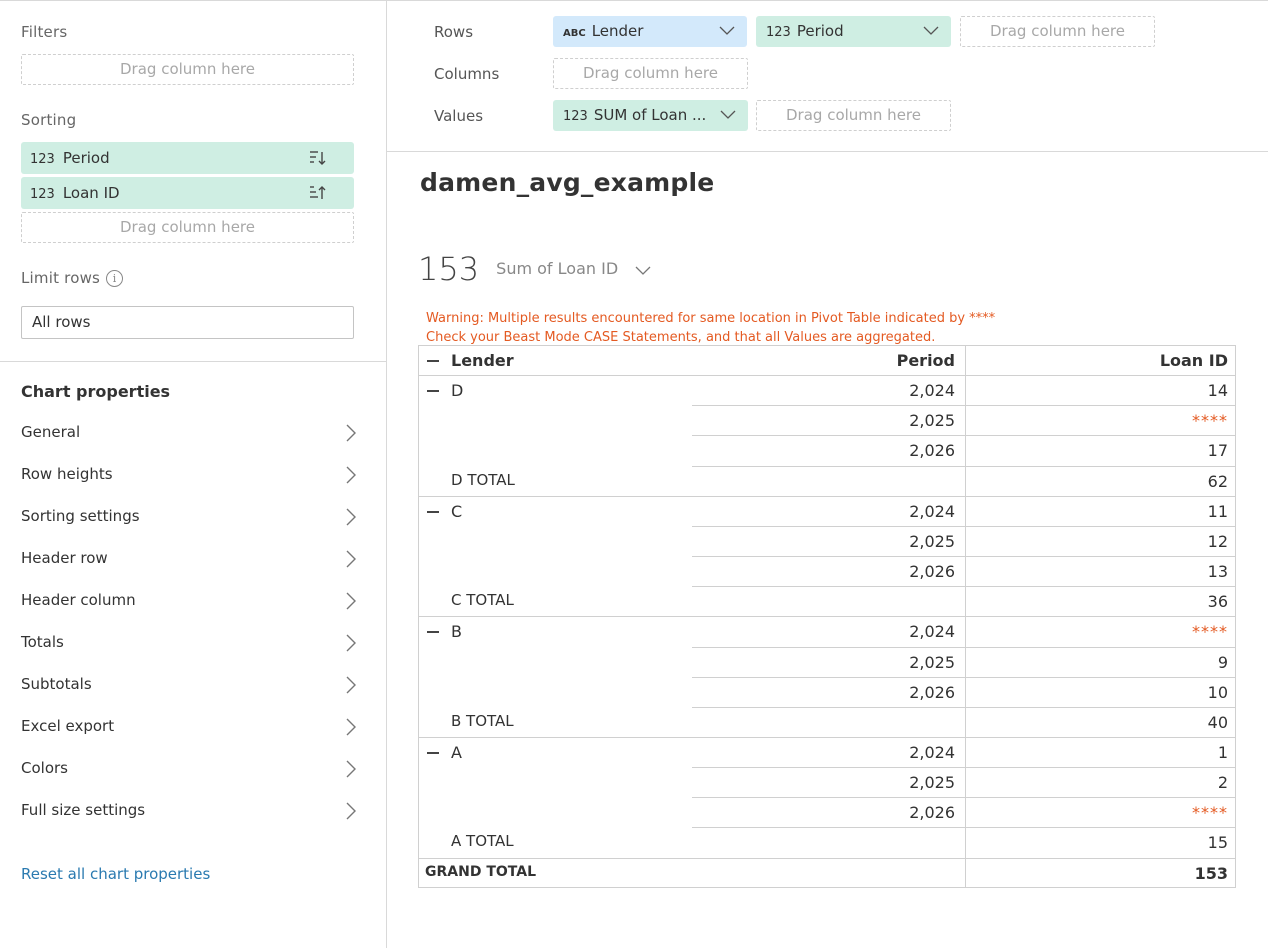 The width and height of the screenshot is (1274, 948). I want to click on chart-property-item: Row heights, so click(191, 474).